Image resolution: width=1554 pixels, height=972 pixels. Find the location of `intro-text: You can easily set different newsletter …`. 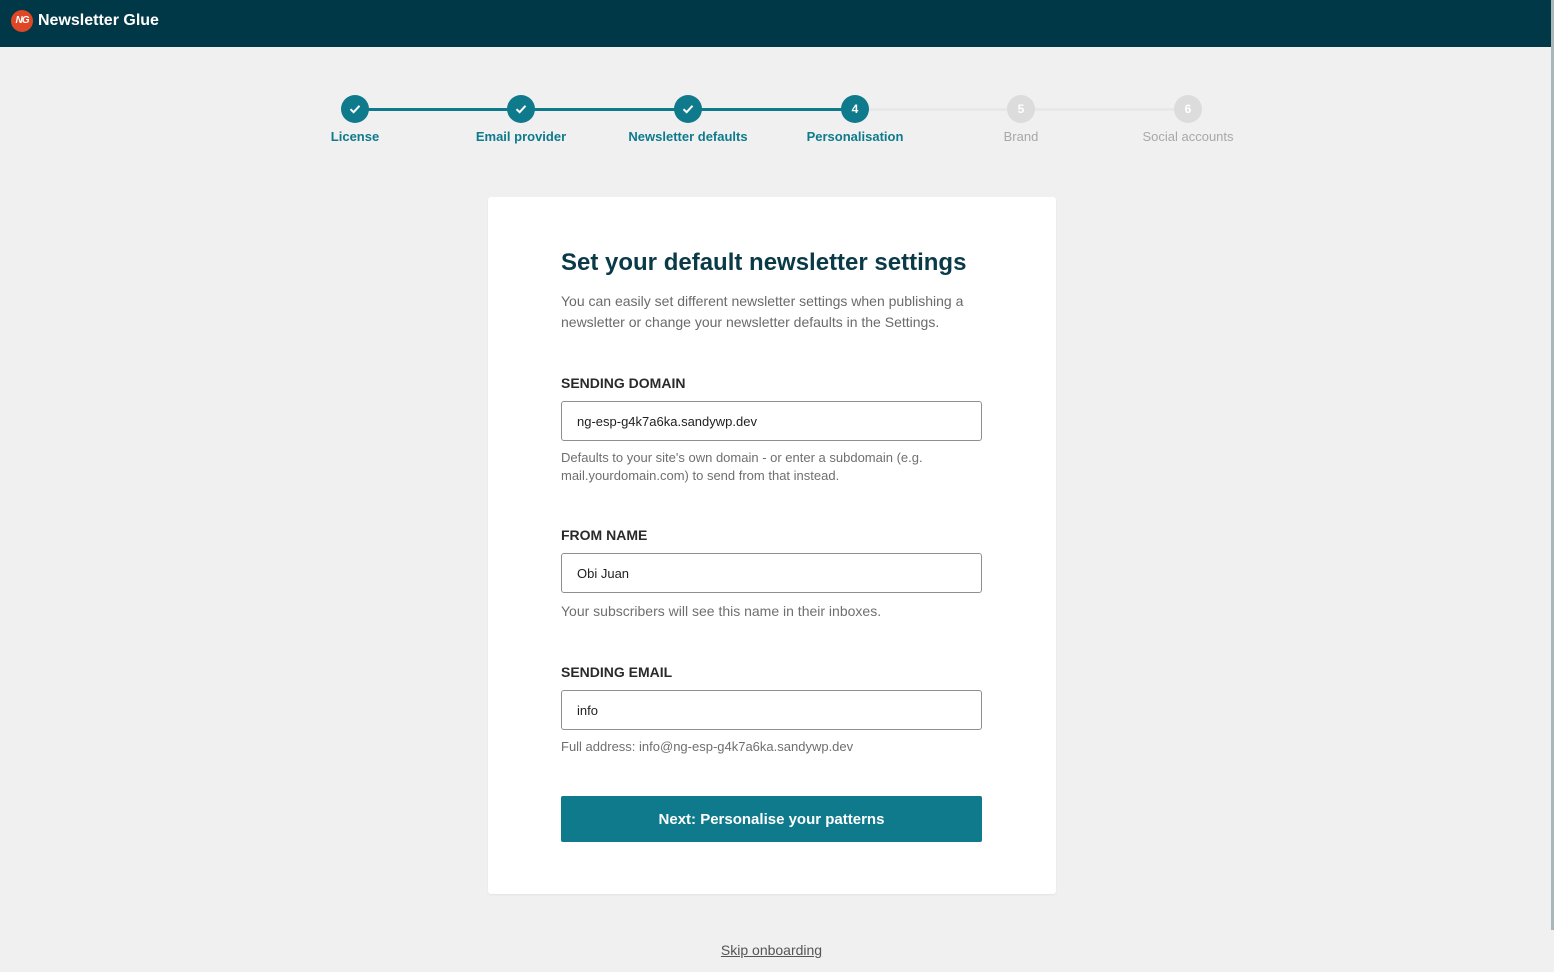

intro-text: You can easily set different newsletter … is located at coordinates (762, 311).